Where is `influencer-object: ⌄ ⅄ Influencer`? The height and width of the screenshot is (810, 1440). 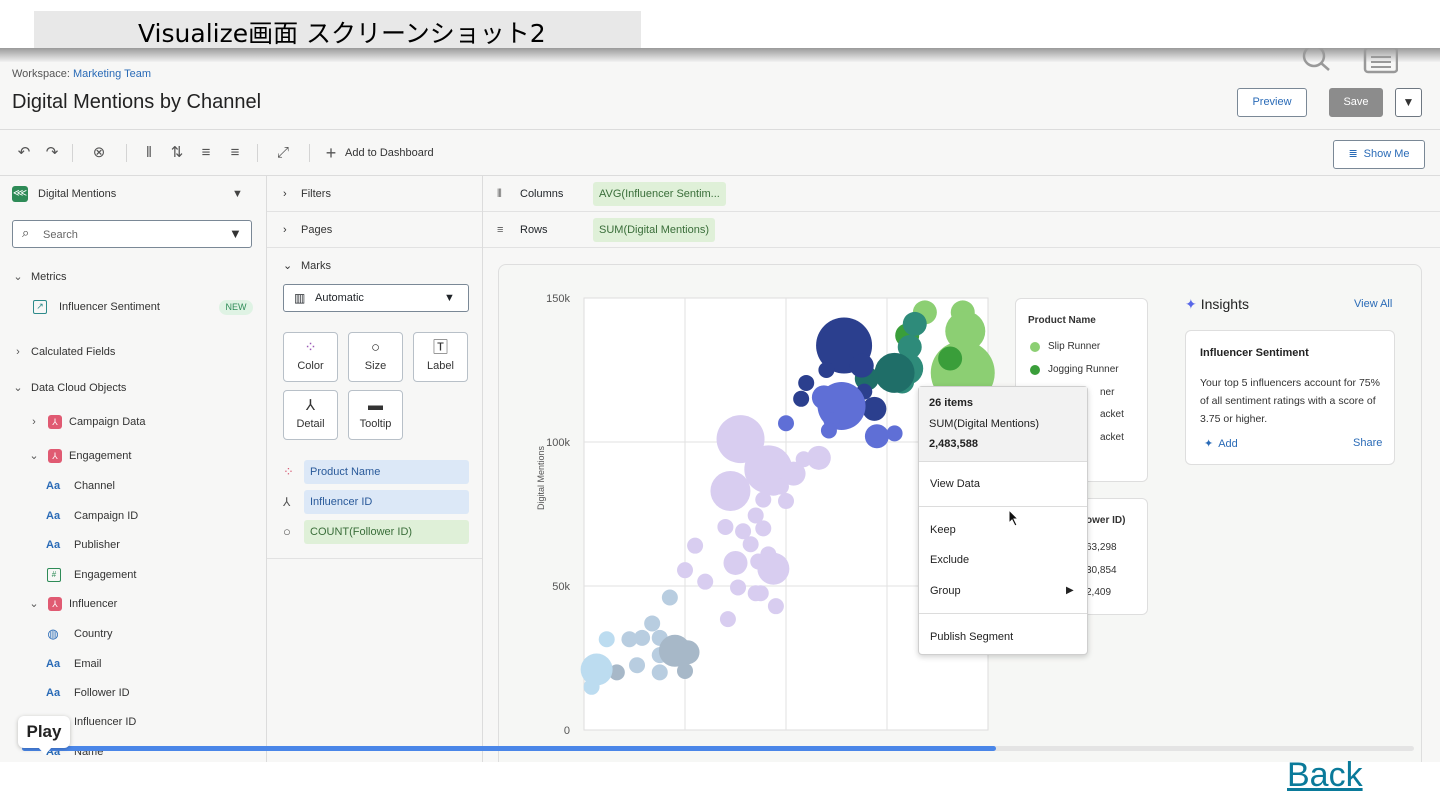
influencer-object: ⌄ ⅄ Influencer is located at coordinates (133, 604).